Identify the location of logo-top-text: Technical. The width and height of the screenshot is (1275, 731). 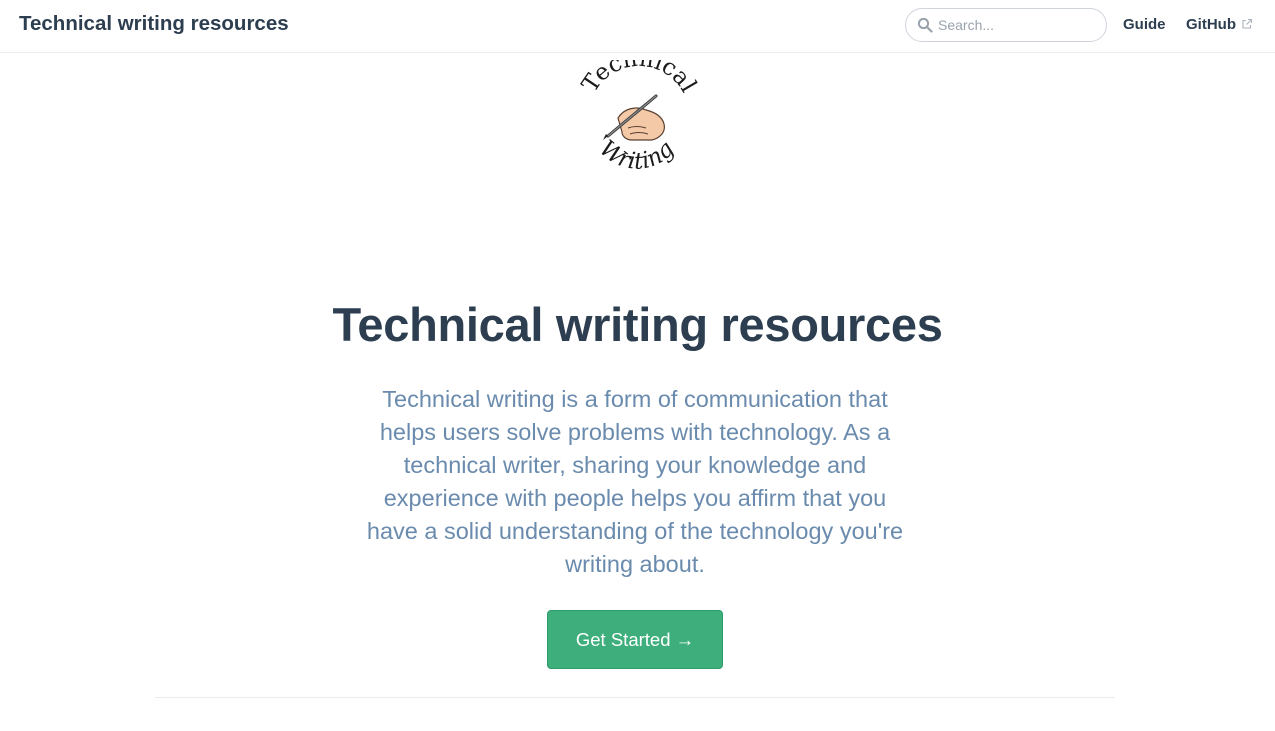
(639, 78).